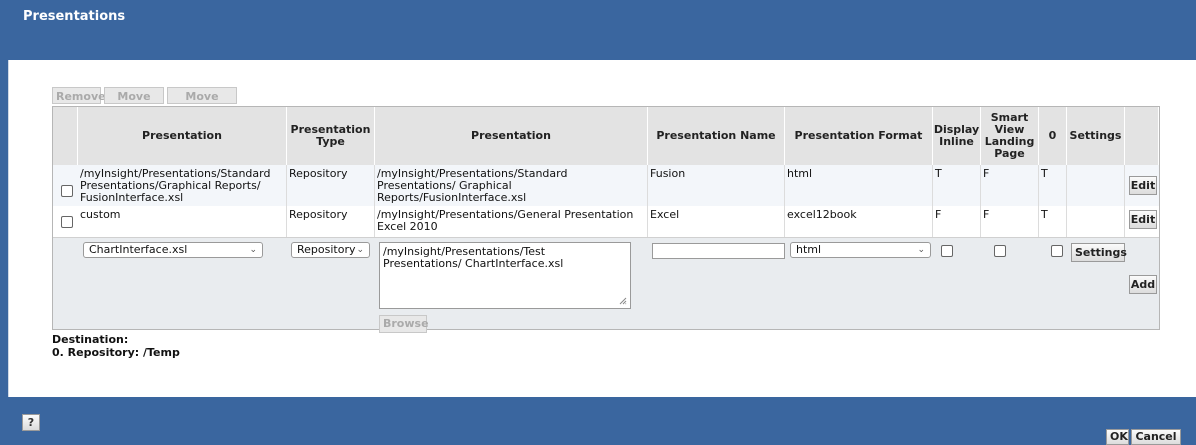 This screenshot has height=445, width=1196. Describe the element at coordinates (859, 185) in the screenshot. I see `cell-format: html` at that location.